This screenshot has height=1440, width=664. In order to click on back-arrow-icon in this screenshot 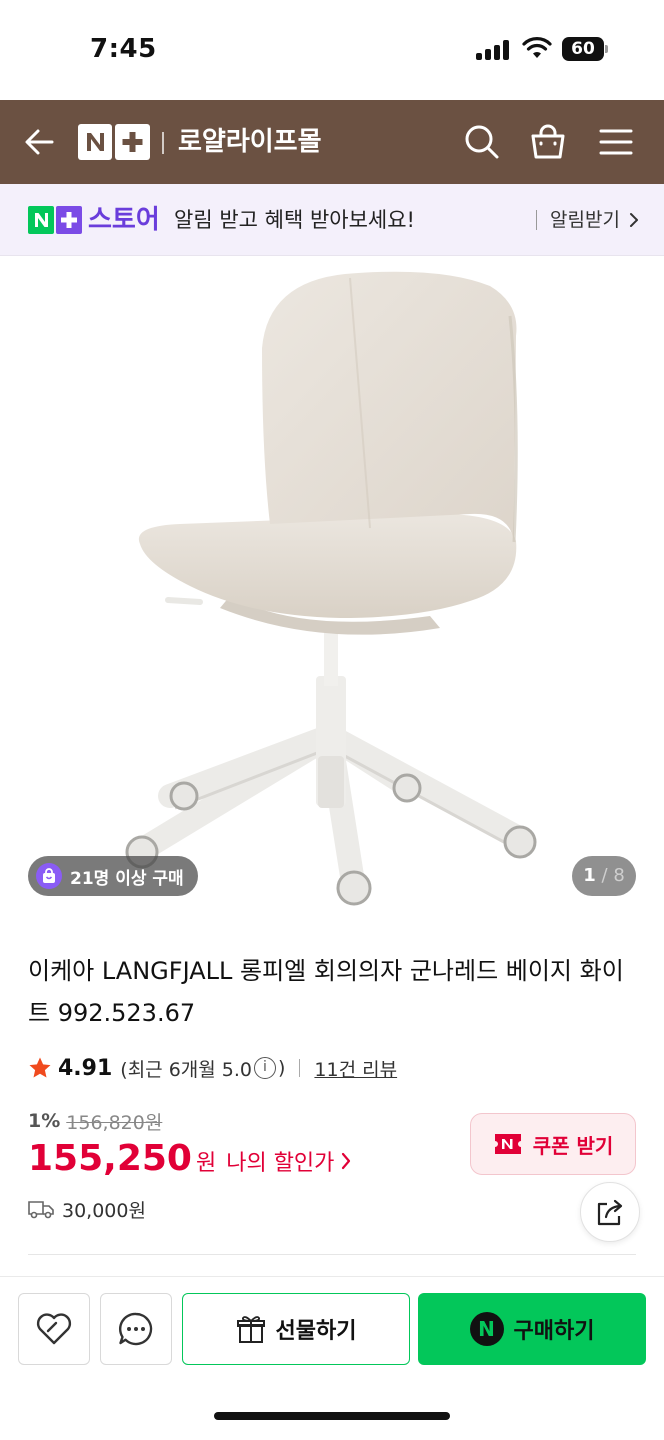, I will do `click(40, 142)`.